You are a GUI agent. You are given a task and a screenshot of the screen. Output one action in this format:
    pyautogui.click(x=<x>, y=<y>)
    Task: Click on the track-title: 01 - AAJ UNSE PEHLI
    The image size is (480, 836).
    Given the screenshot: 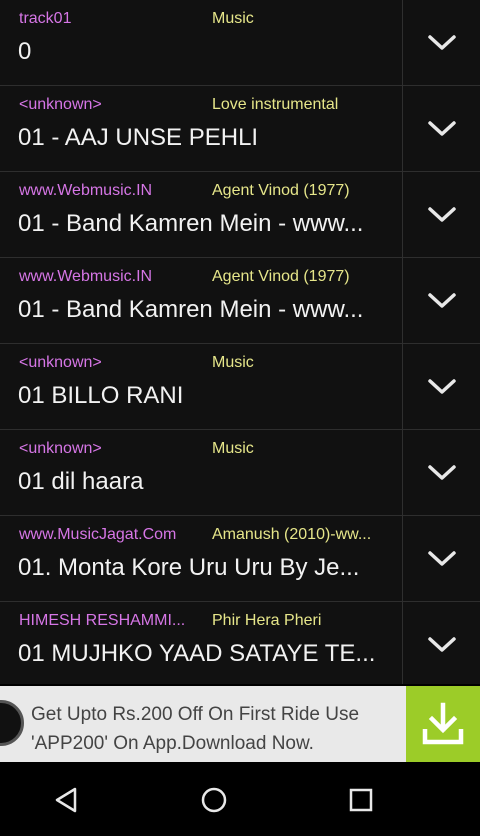 What is the action you would take?
    pyautogui.click(x=138, y=137)
    